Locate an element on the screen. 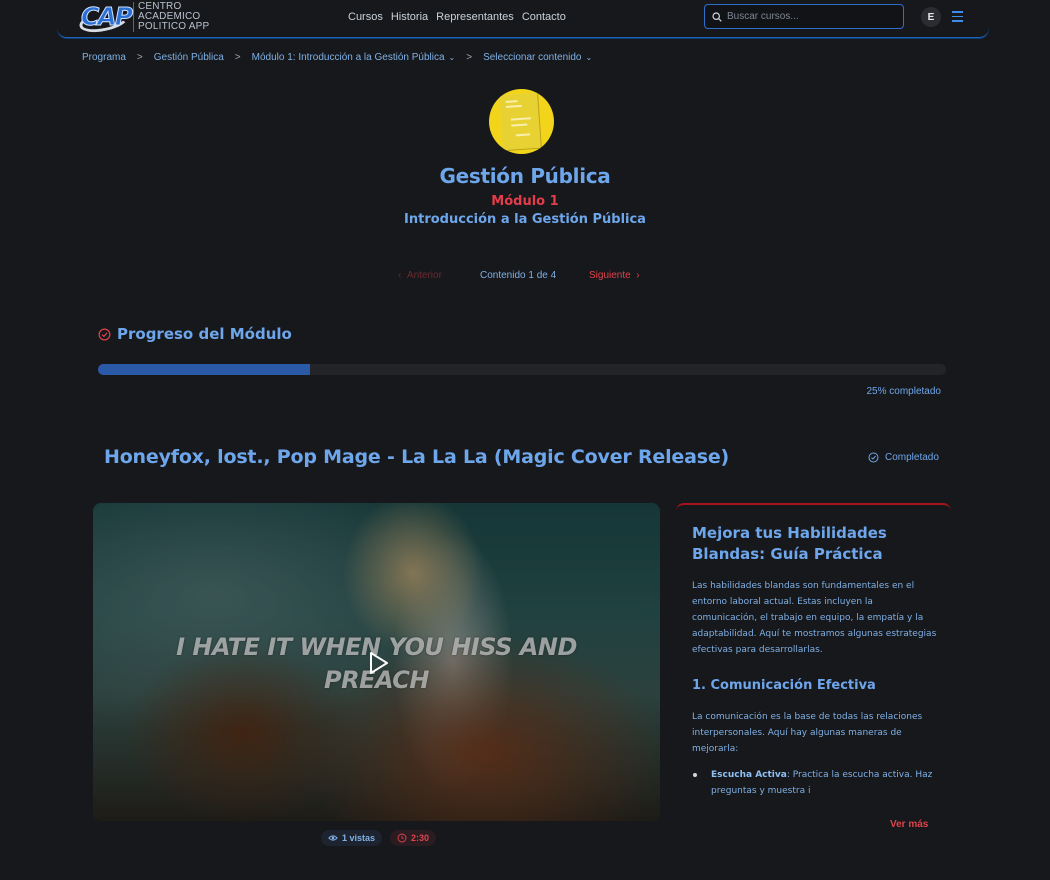 The image size is (1050, 880). nav-link-representantes: Representantes is located at coordinates (475, 17).